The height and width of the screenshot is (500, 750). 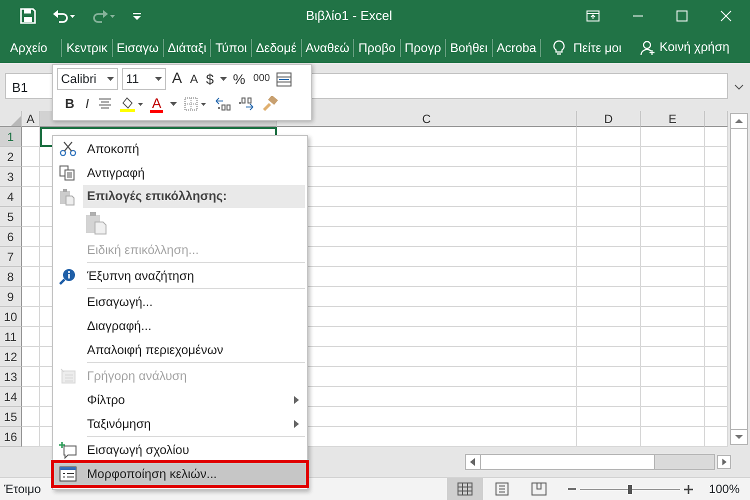 What do you see at coordinates (22, 489) in the screenshot?
I see `status-text: Έτοιμο` at bounding box center [22, 489].